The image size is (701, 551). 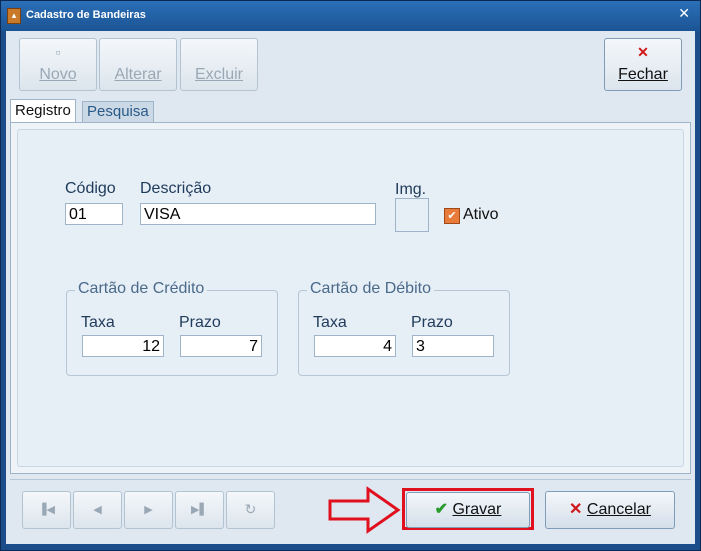 What do you see at coordinates (250, 510) in the screenshot?
I see `refresh-icon: ↻` at bounding box center [250, 510].